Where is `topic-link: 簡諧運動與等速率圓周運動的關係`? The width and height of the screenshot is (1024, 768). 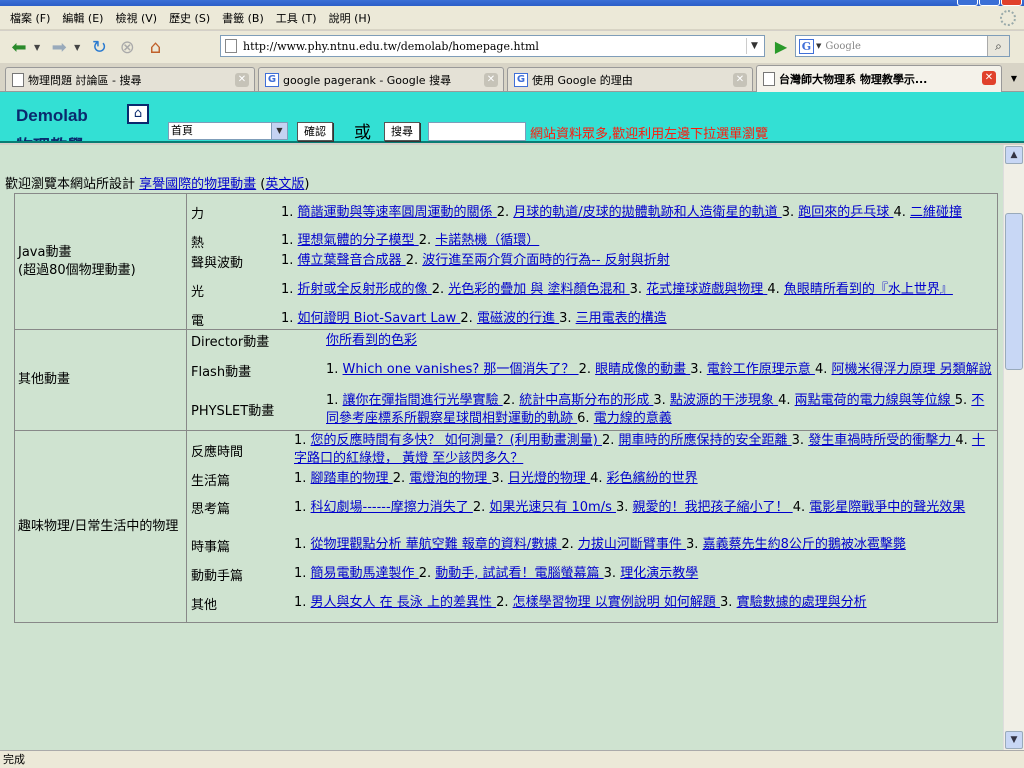
topic-link: 簡諧運動與等速率圓周運動的關係 is located at coordinates (397, 212).